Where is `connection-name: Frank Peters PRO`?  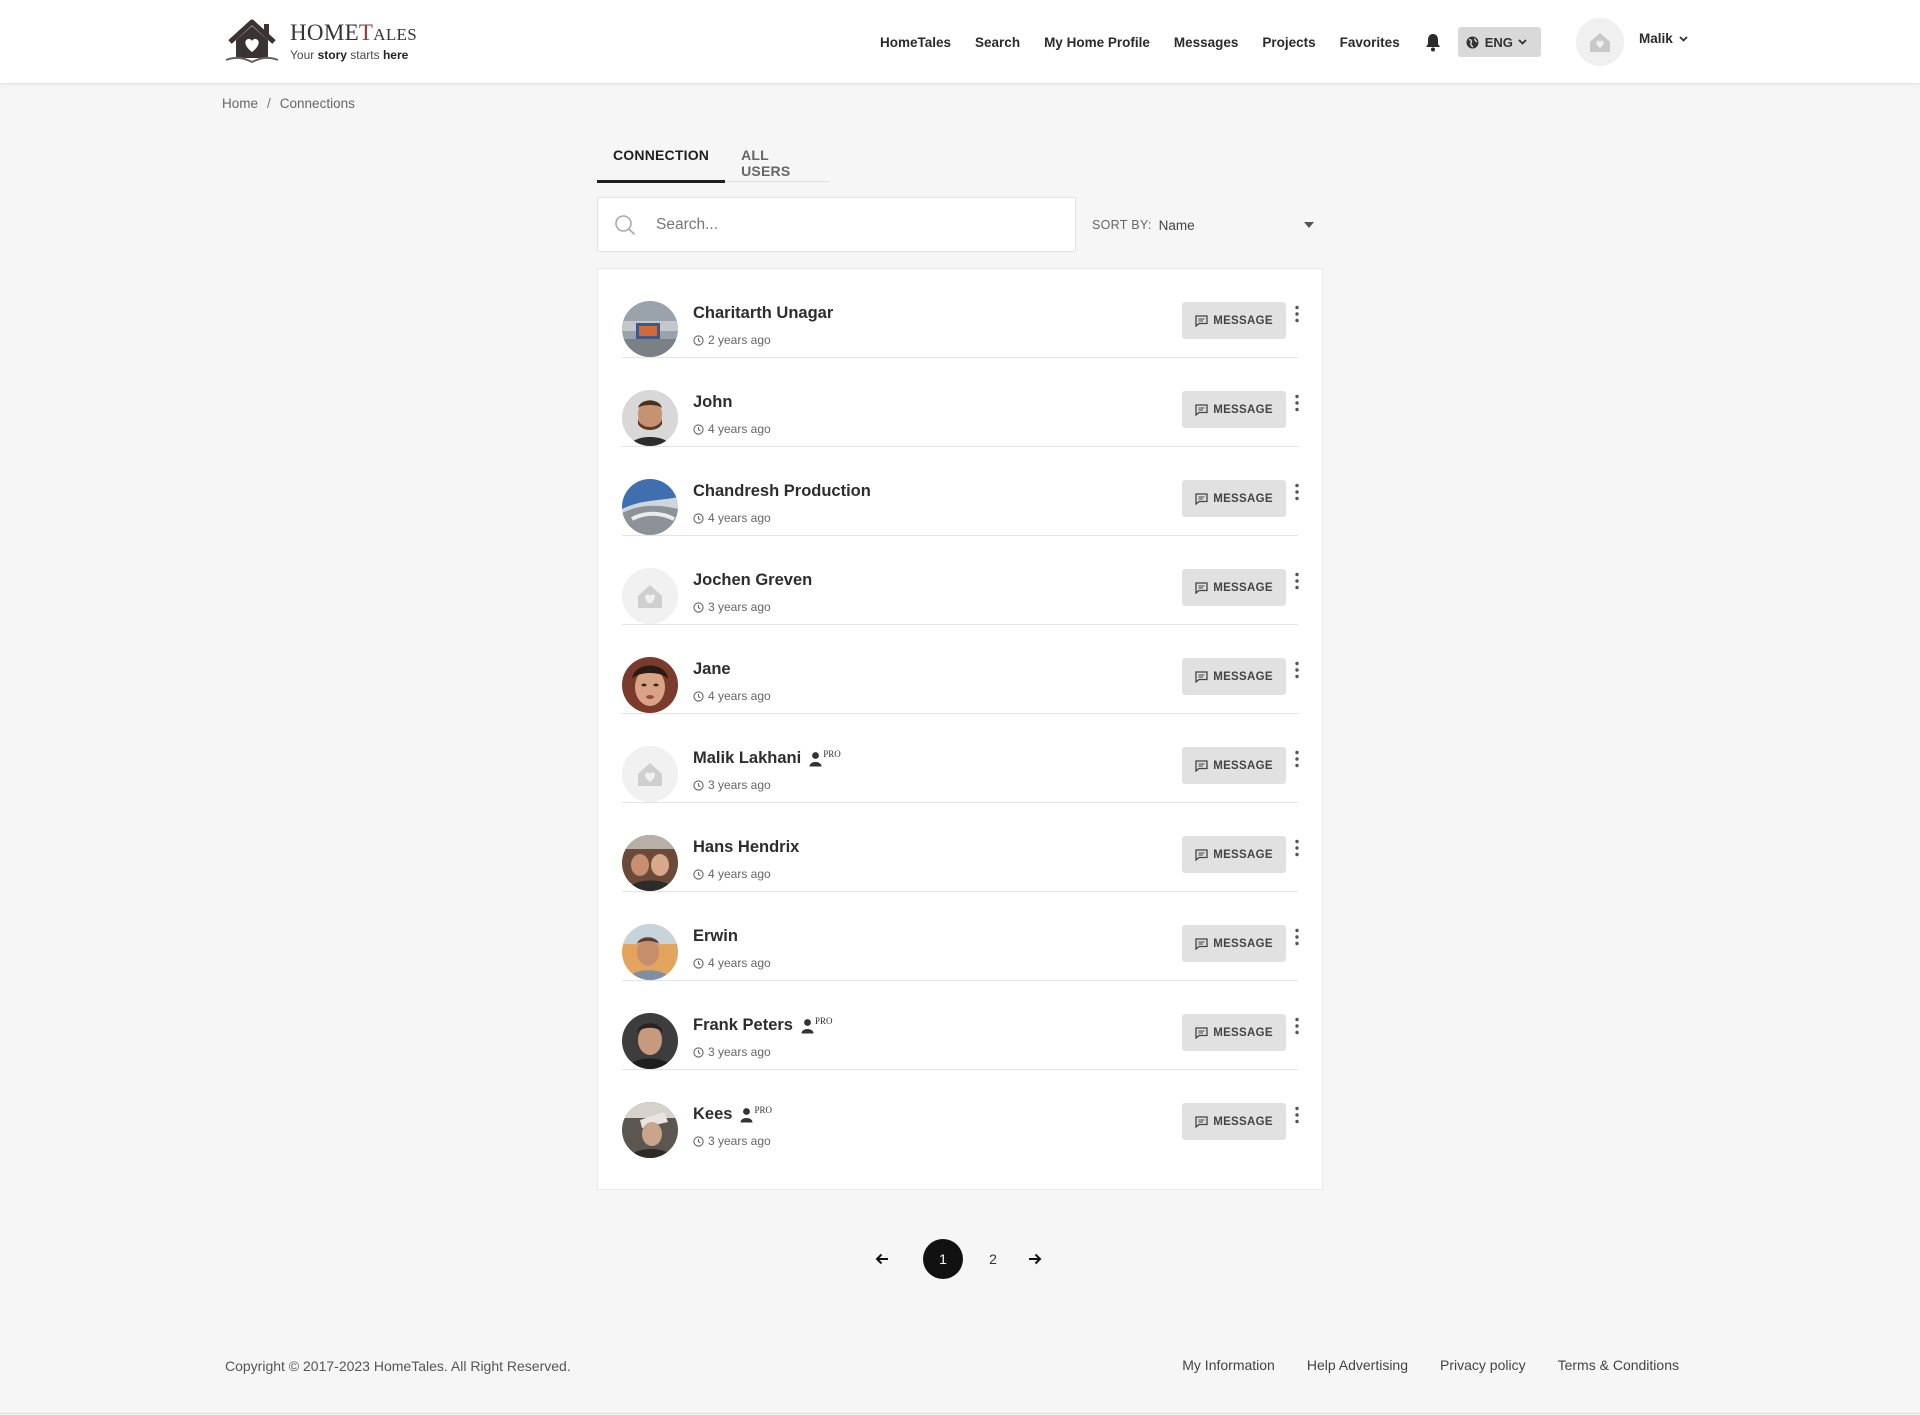
connection-name: Frank Peters PRO is located at coordinates (762, 1025).